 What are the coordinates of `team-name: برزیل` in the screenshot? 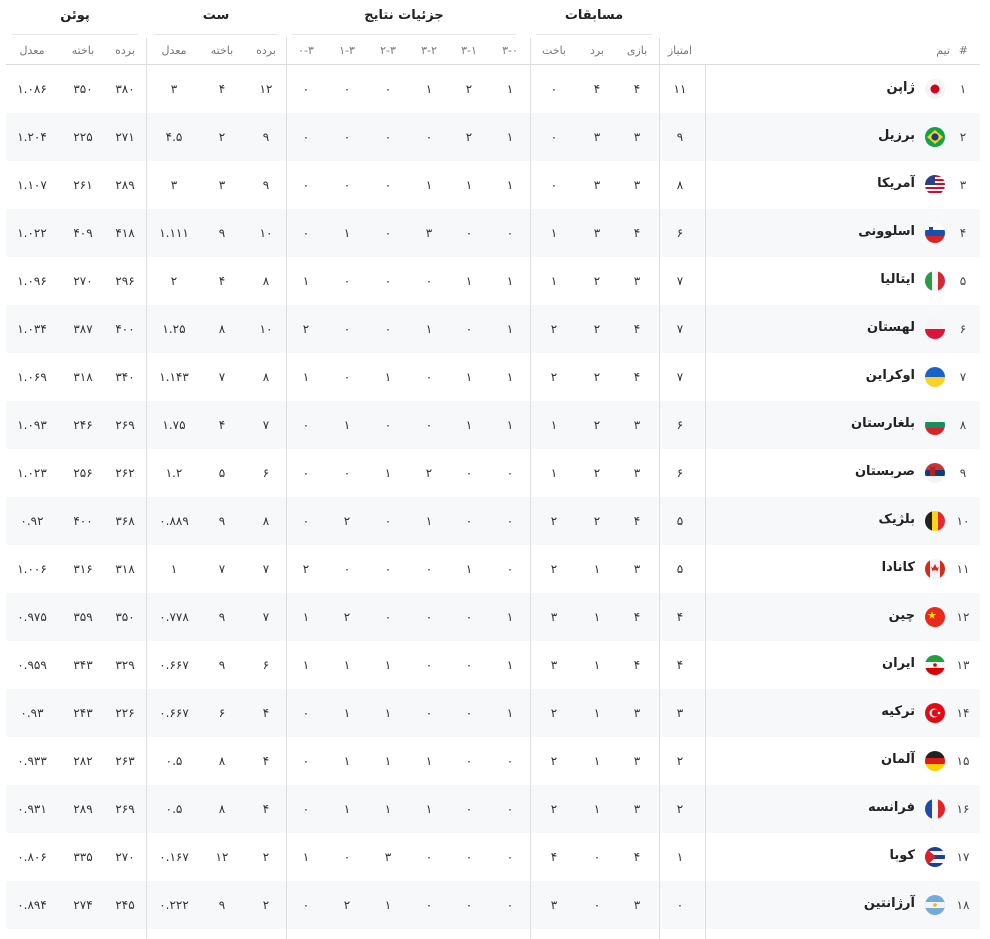 It's located at (896, 135).